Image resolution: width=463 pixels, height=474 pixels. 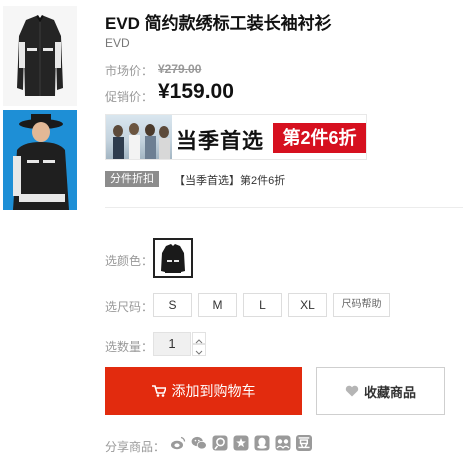 What do you see at coordinates (117, 43) in the screenshot?
I see `product-brand: EVD` at bounding box center [117, 43].